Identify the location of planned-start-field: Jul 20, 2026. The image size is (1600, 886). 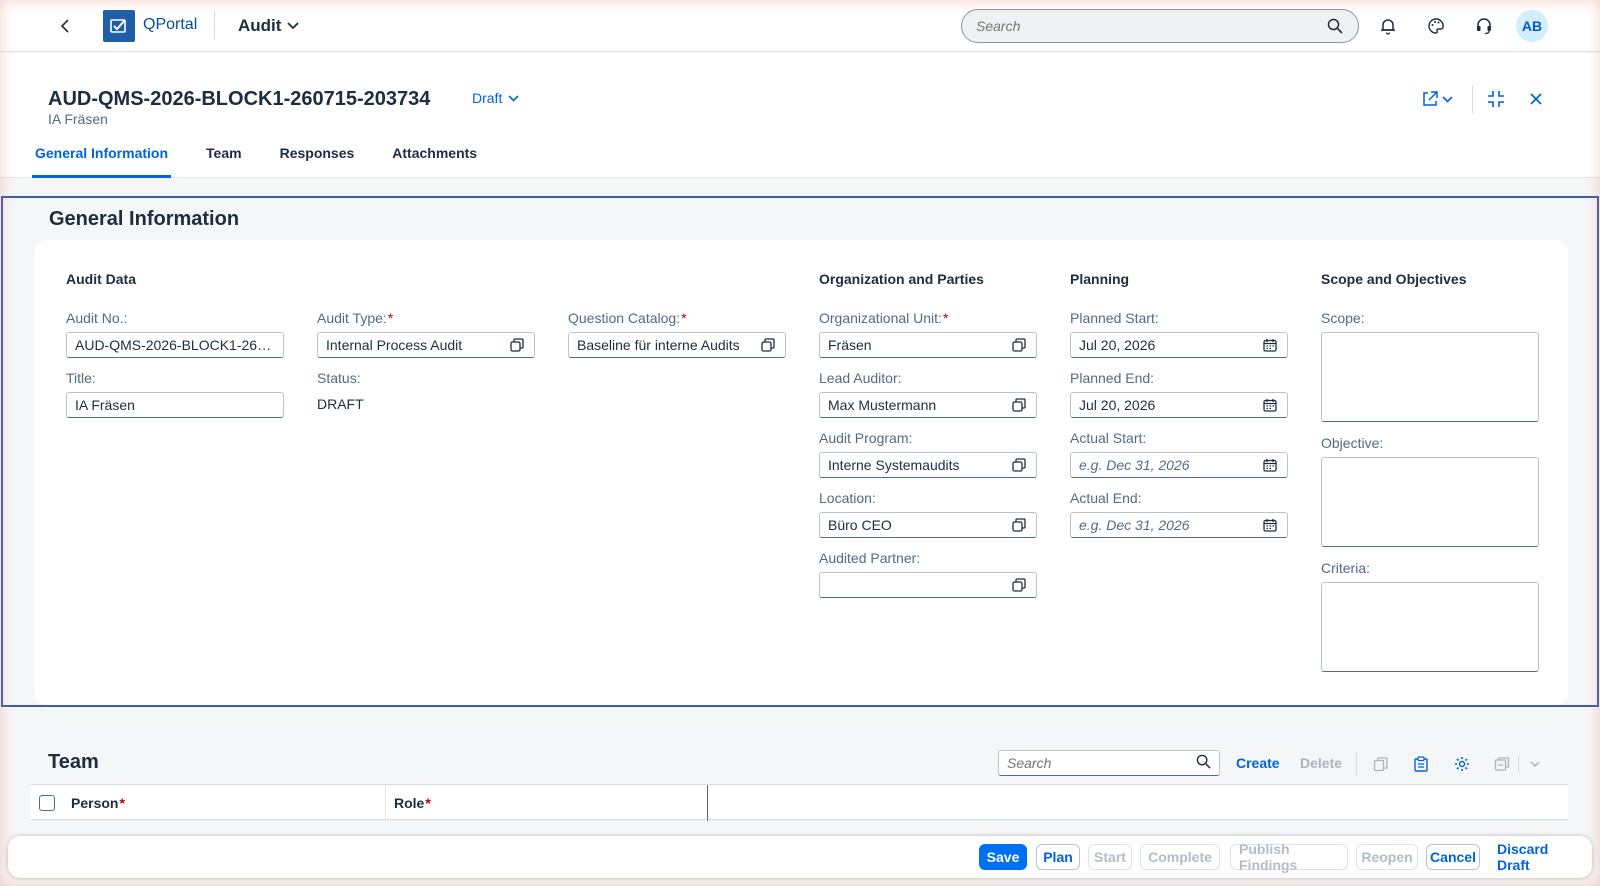
(1179, 345).